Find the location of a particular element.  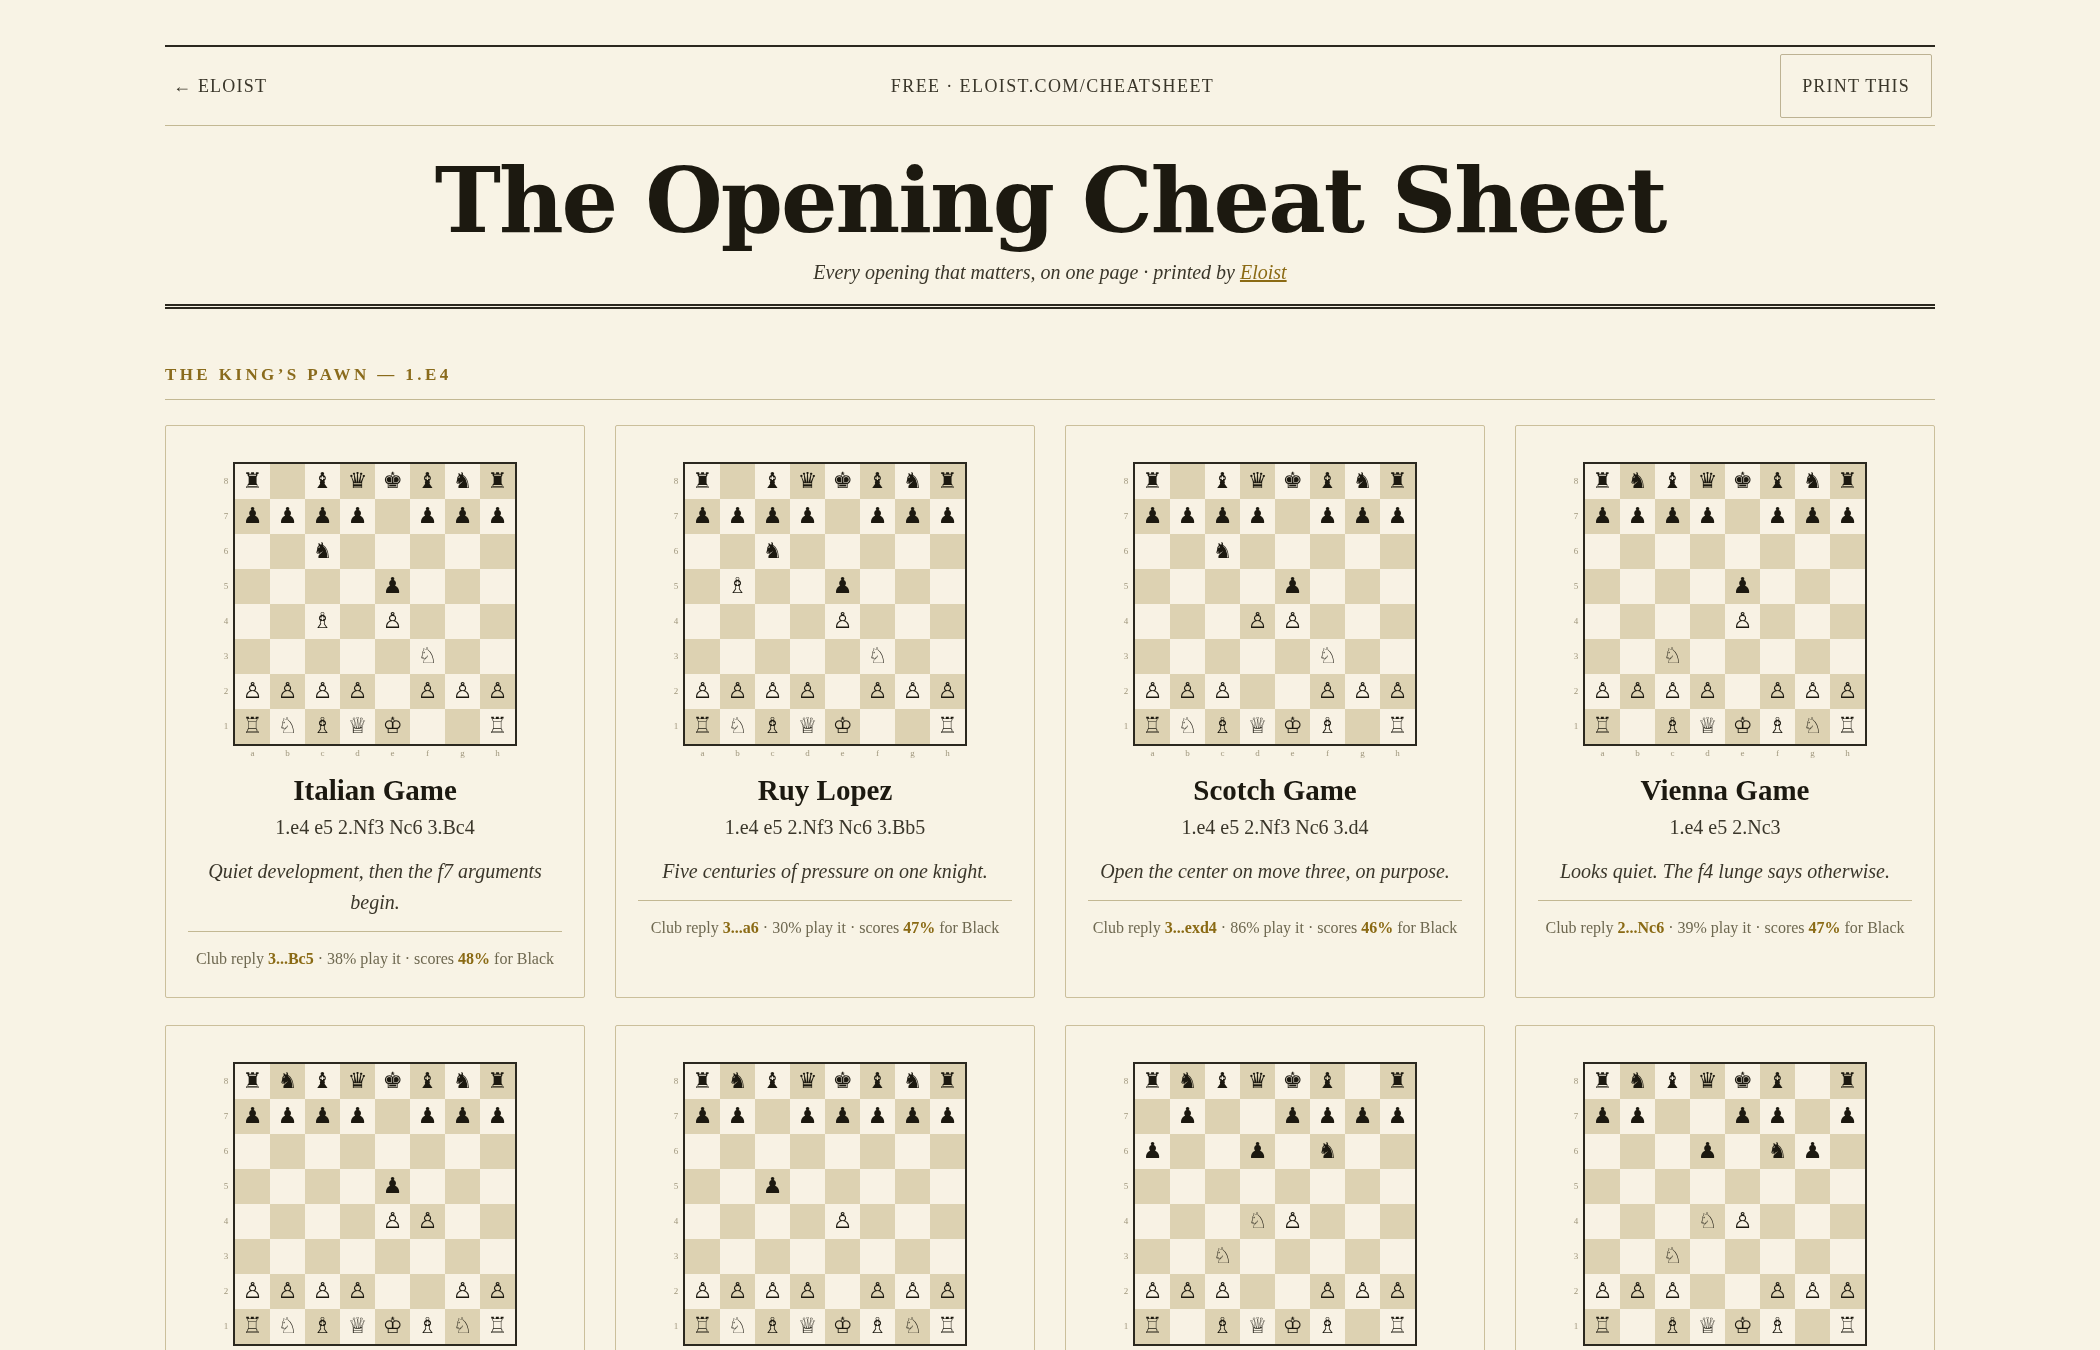

file-label: d is located at coordinates (1707, 753).